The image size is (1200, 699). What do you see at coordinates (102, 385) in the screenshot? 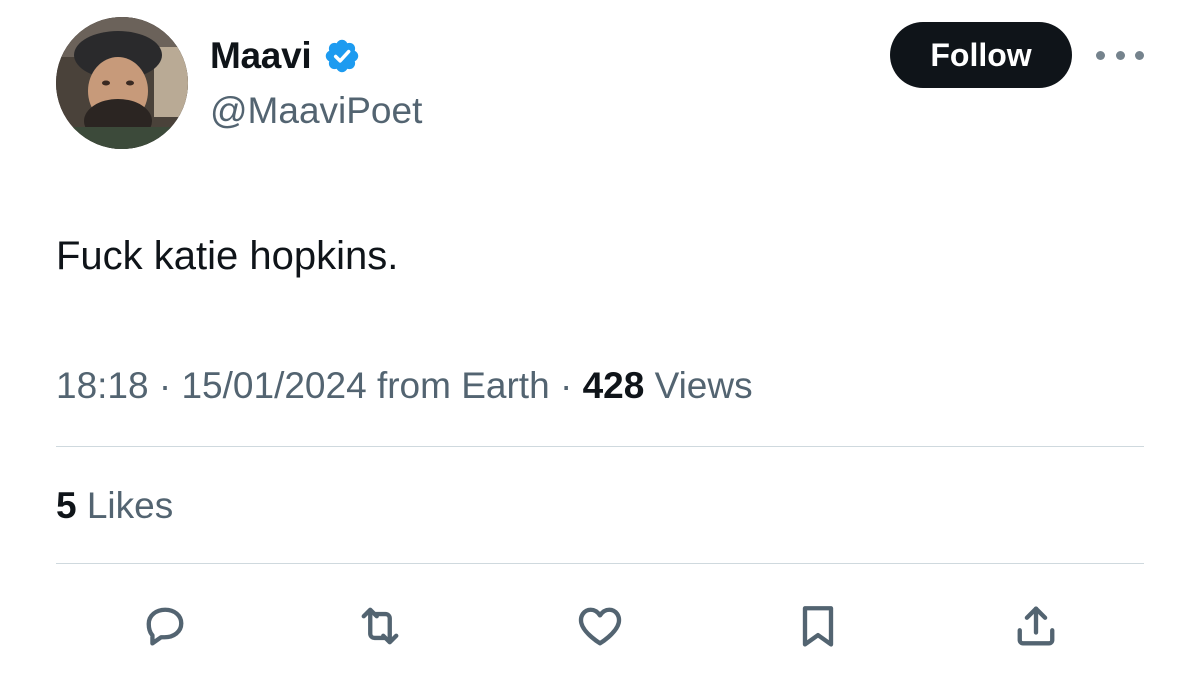
I see `tweet-time: 18:18` at bounding box center [102, 385].